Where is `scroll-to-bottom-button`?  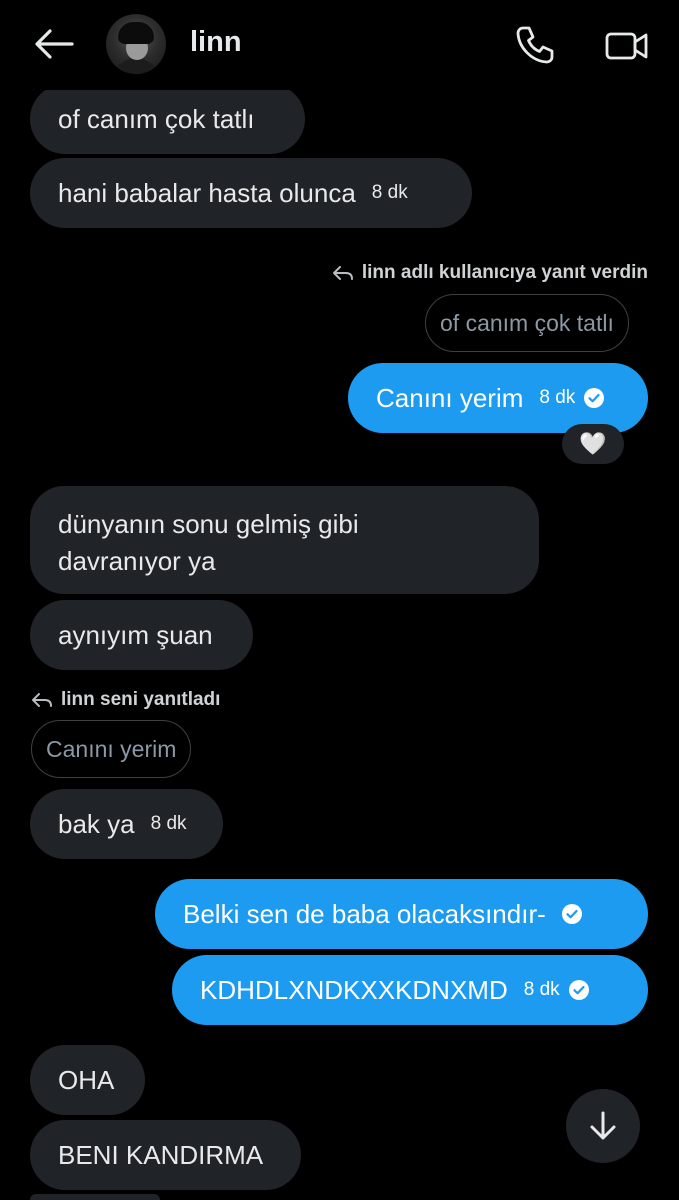
scroll-to-bottom-button is located at coordinates (603, 1126).